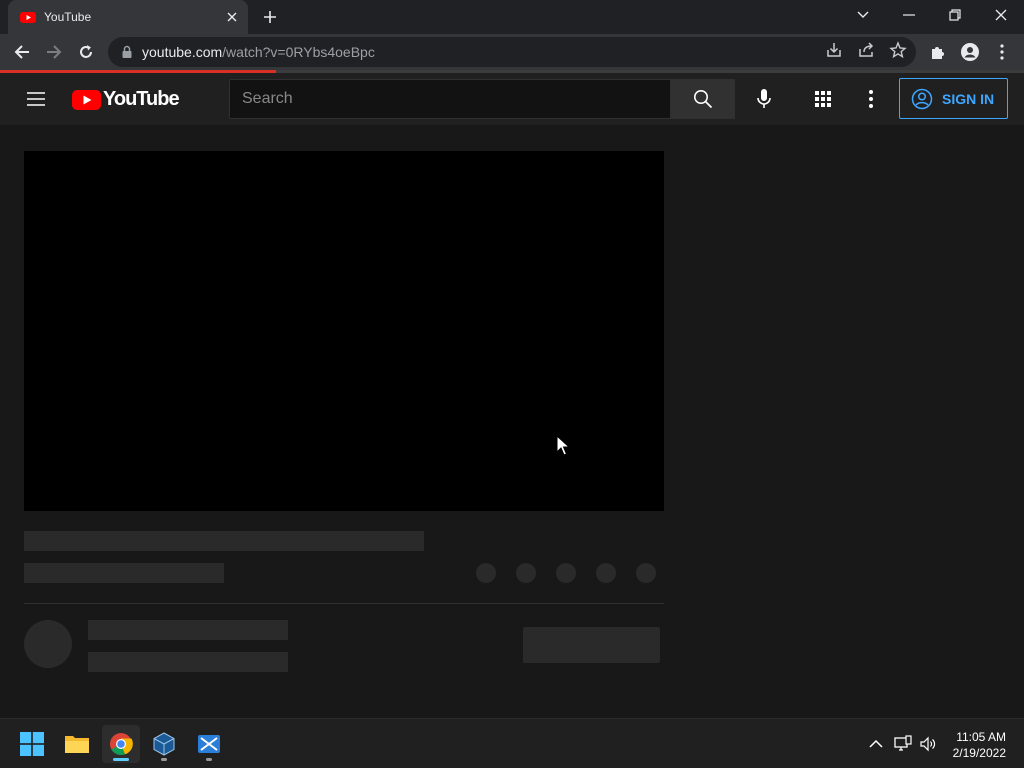 The width and height of the screenshot is (1024, 768). I want to click on profile-icon, so click(970, 52).